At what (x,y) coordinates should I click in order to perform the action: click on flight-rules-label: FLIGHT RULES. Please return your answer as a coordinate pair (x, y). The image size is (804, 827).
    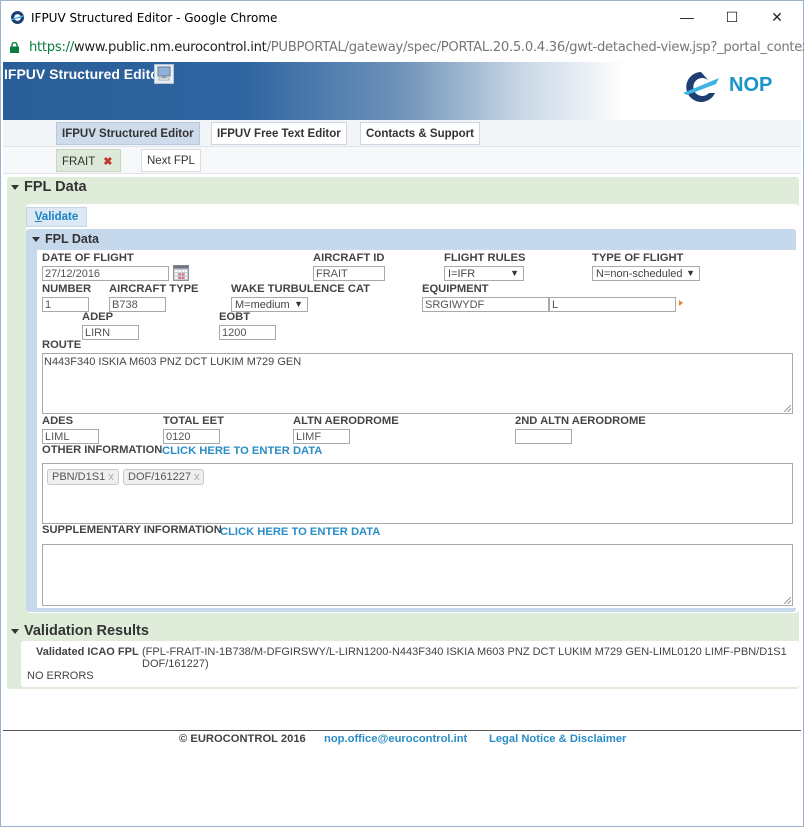
    Looking at the image, I should click on (485, 258).